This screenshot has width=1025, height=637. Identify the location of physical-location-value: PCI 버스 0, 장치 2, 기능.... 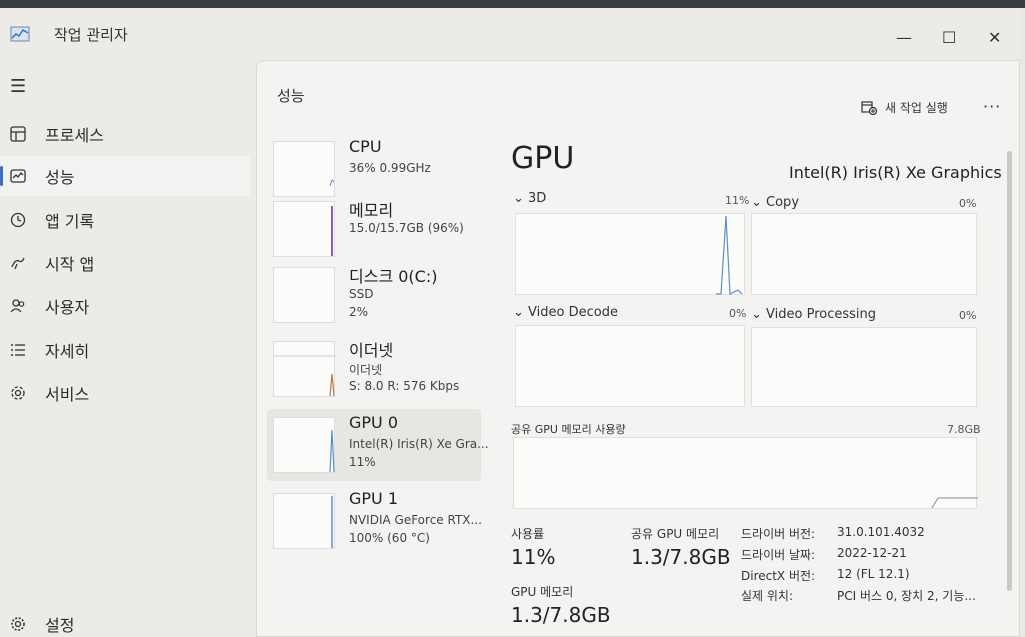
(906, 596).